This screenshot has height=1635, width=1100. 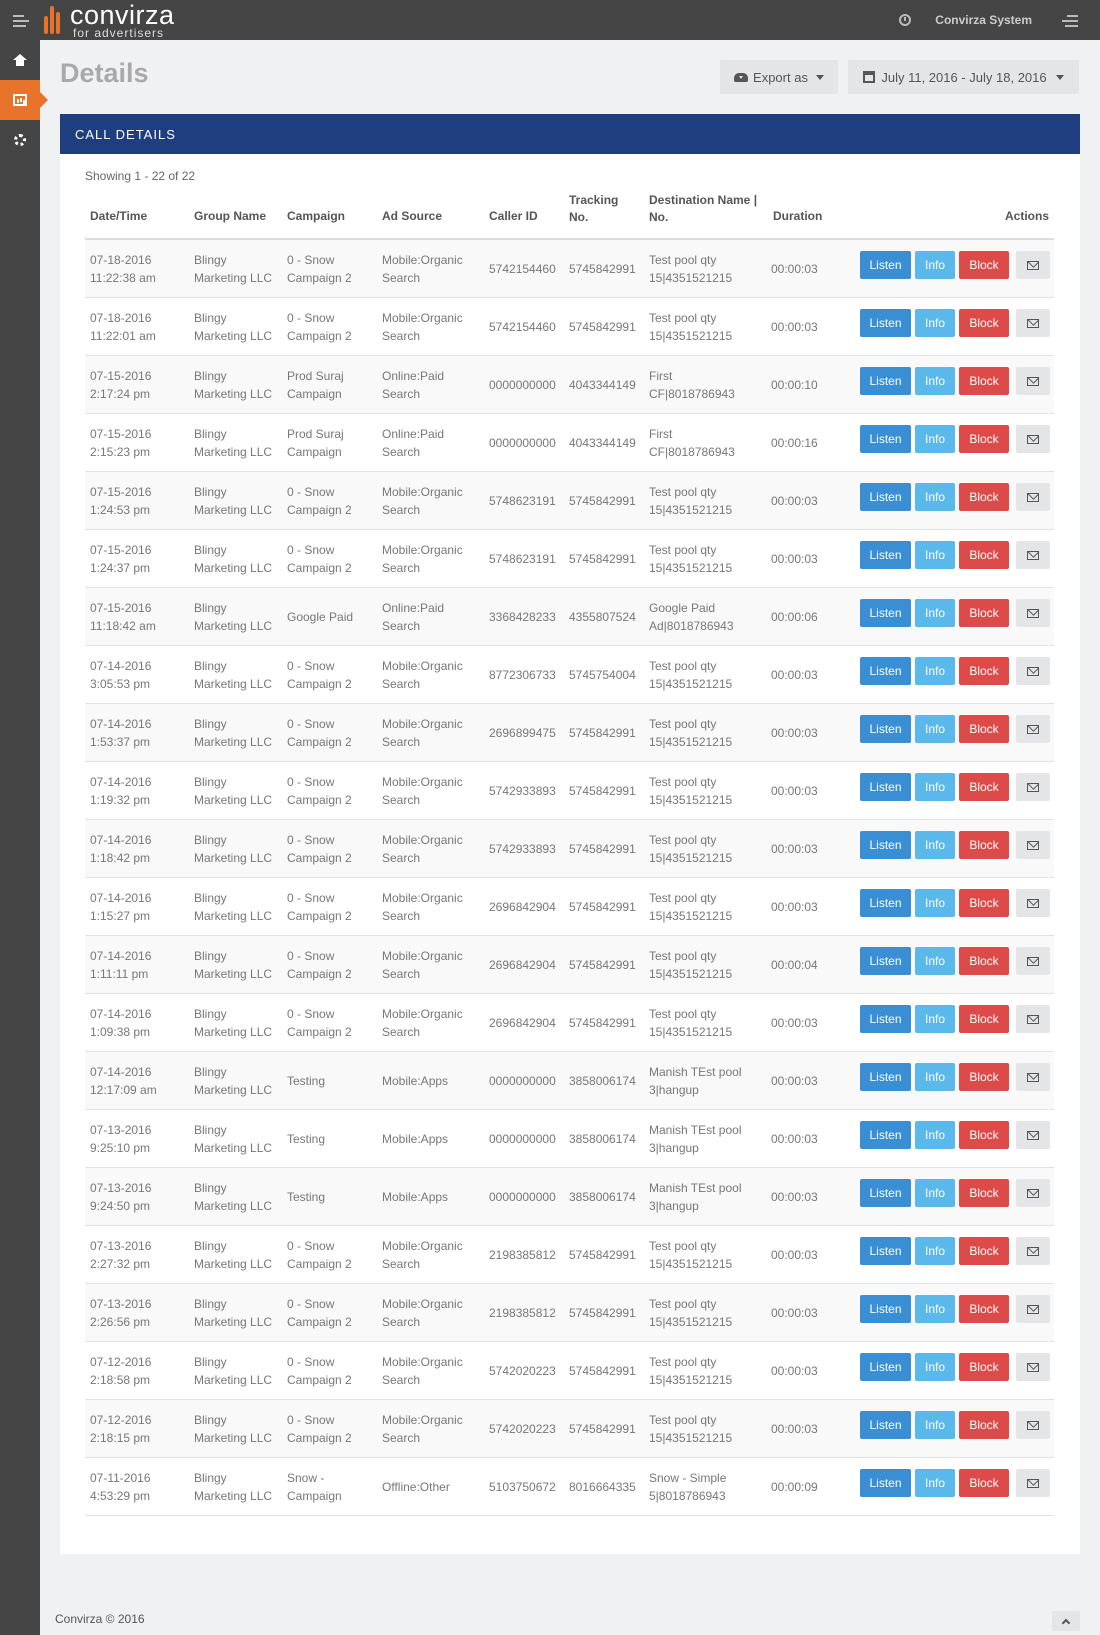 I want to click on col-campaign: Campaign, so click(x=316, y=216).